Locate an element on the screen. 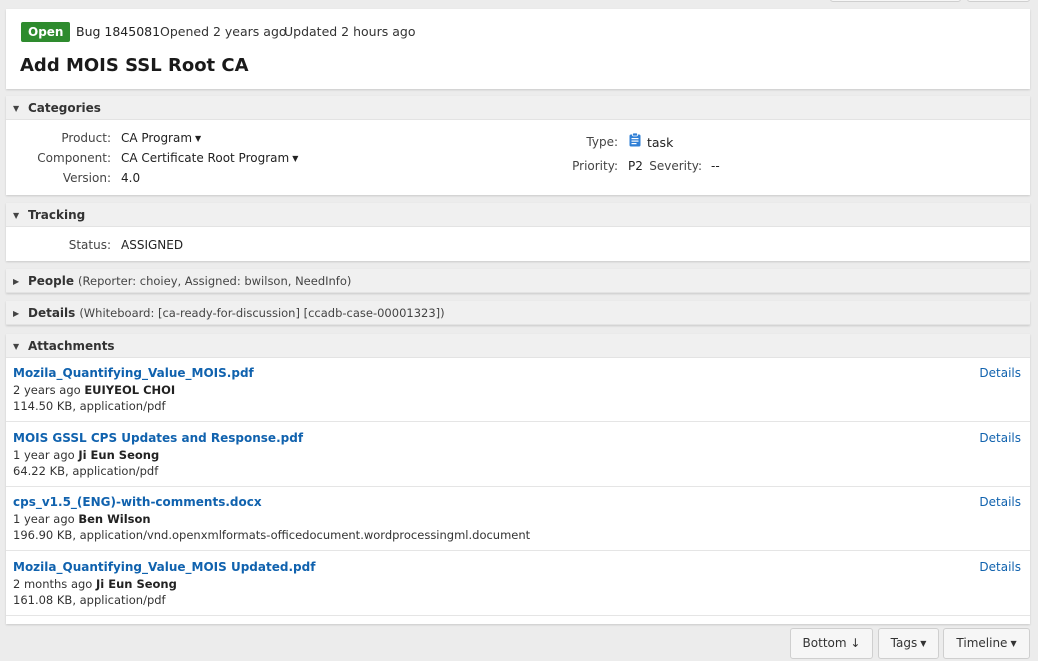 The width and height of the screenshot is (1038, 661). version-label: Version: is located at coordinates (86, 178).